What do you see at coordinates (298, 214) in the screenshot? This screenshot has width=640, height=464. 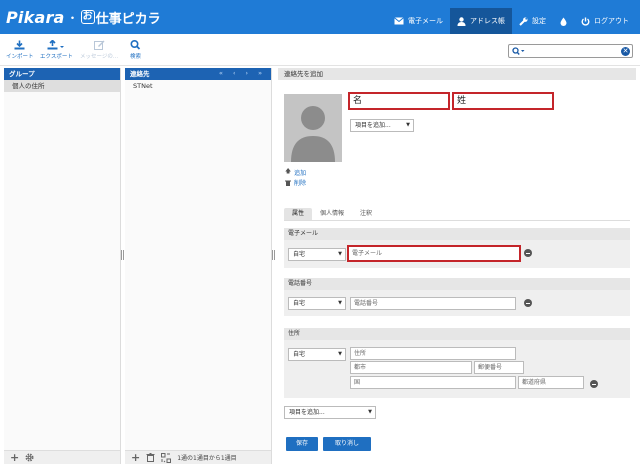 I see `tab-properties: 属性` at bounding box center [298, 214].